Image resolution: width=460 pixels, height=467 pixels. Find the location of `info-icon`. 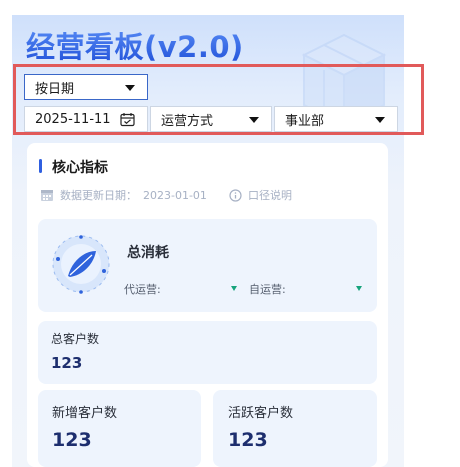

info-icon is located at coordinates (235, 195).